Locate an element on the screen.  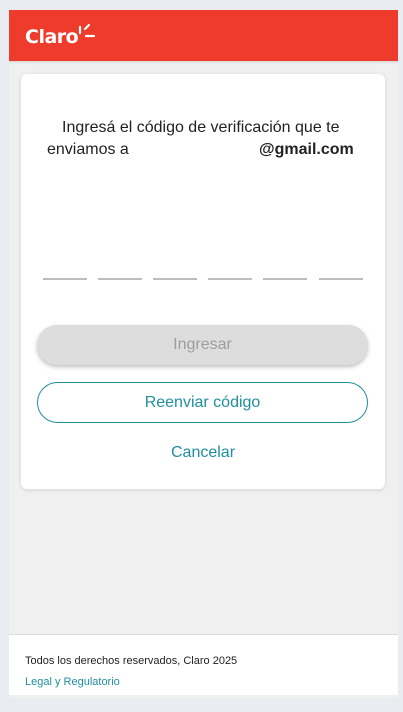
claro-rays-icon is located at coordinates (87, 30).